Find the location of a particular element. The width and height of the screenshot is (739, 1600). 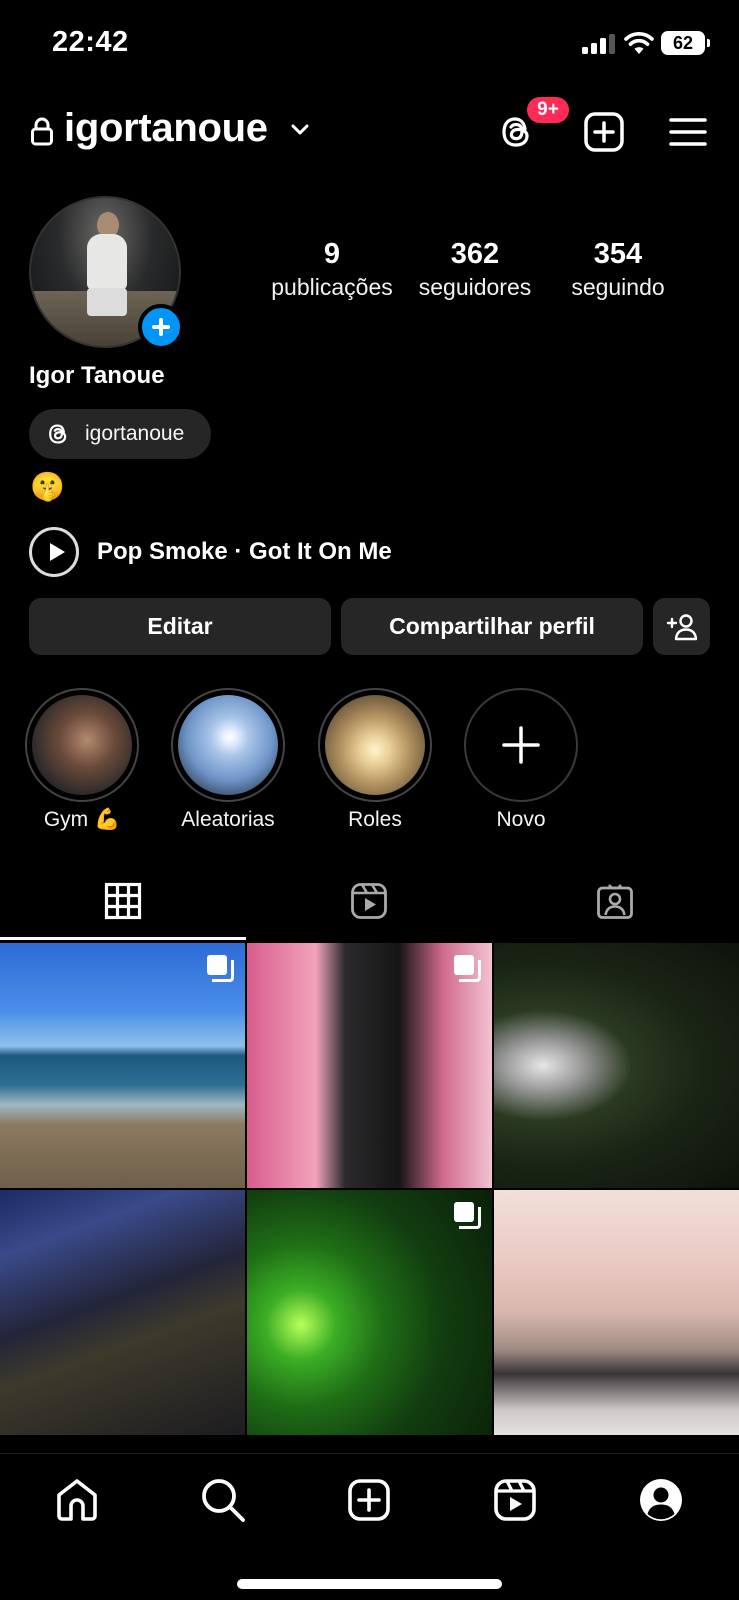

highlight-cover-gym is located at coordinates (82, 745).